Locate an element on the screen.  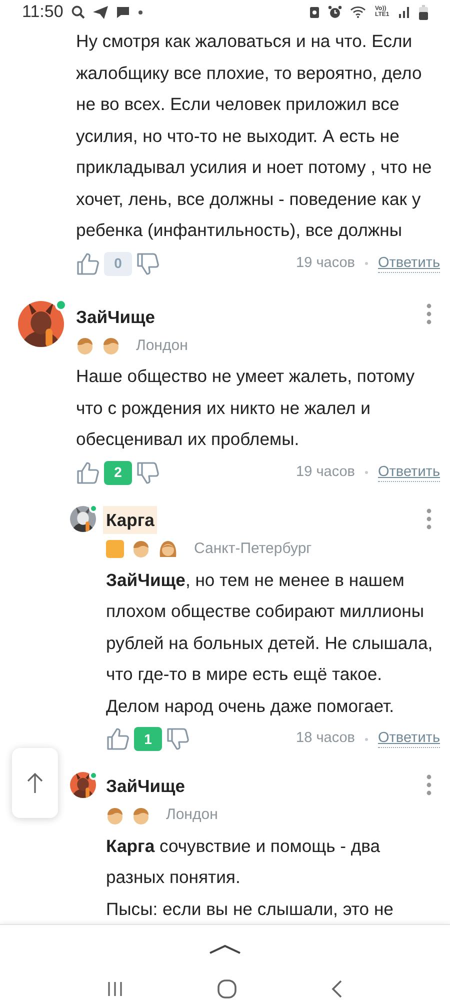
dot-icon is located at coordinates (141, 12).